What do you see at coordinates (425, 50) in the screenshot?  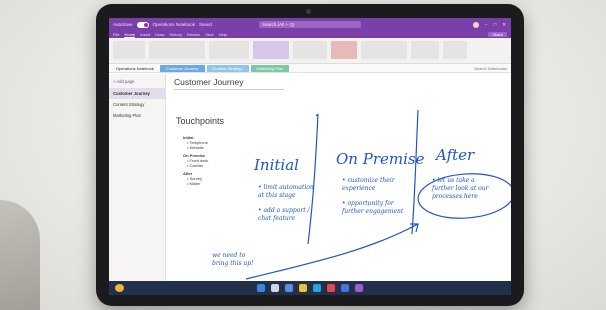 I see `dictate-group` at bounding box center [425, 50].